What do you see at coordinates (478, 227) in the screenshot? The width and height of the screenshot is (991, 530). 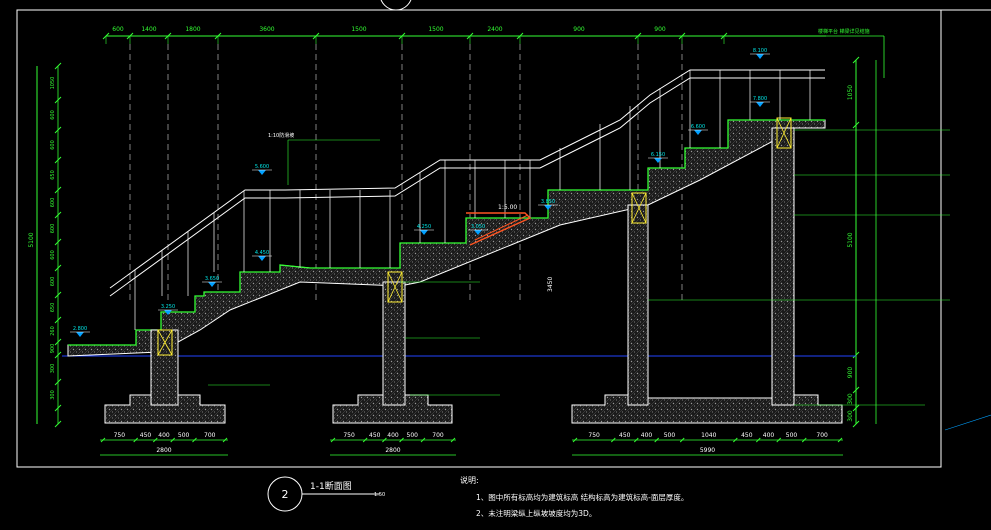 I see `elevation-label: 3.050` at bounding box center [478, 227].